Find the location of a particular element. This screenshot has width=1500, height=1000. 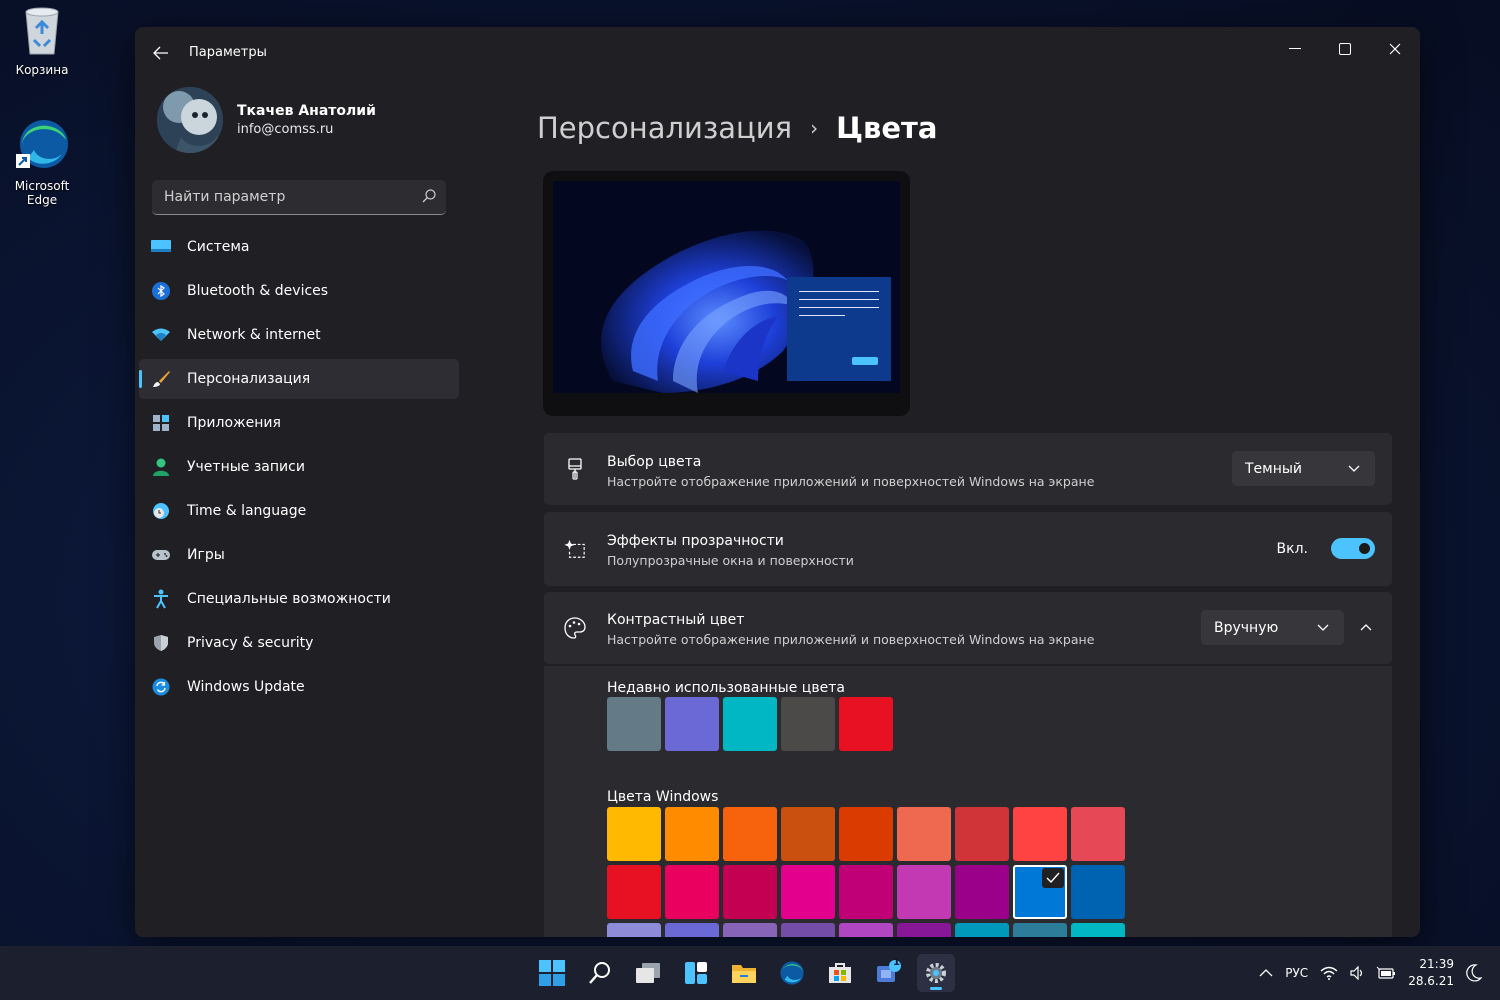

system-icon is located at coordinates (161, 247).